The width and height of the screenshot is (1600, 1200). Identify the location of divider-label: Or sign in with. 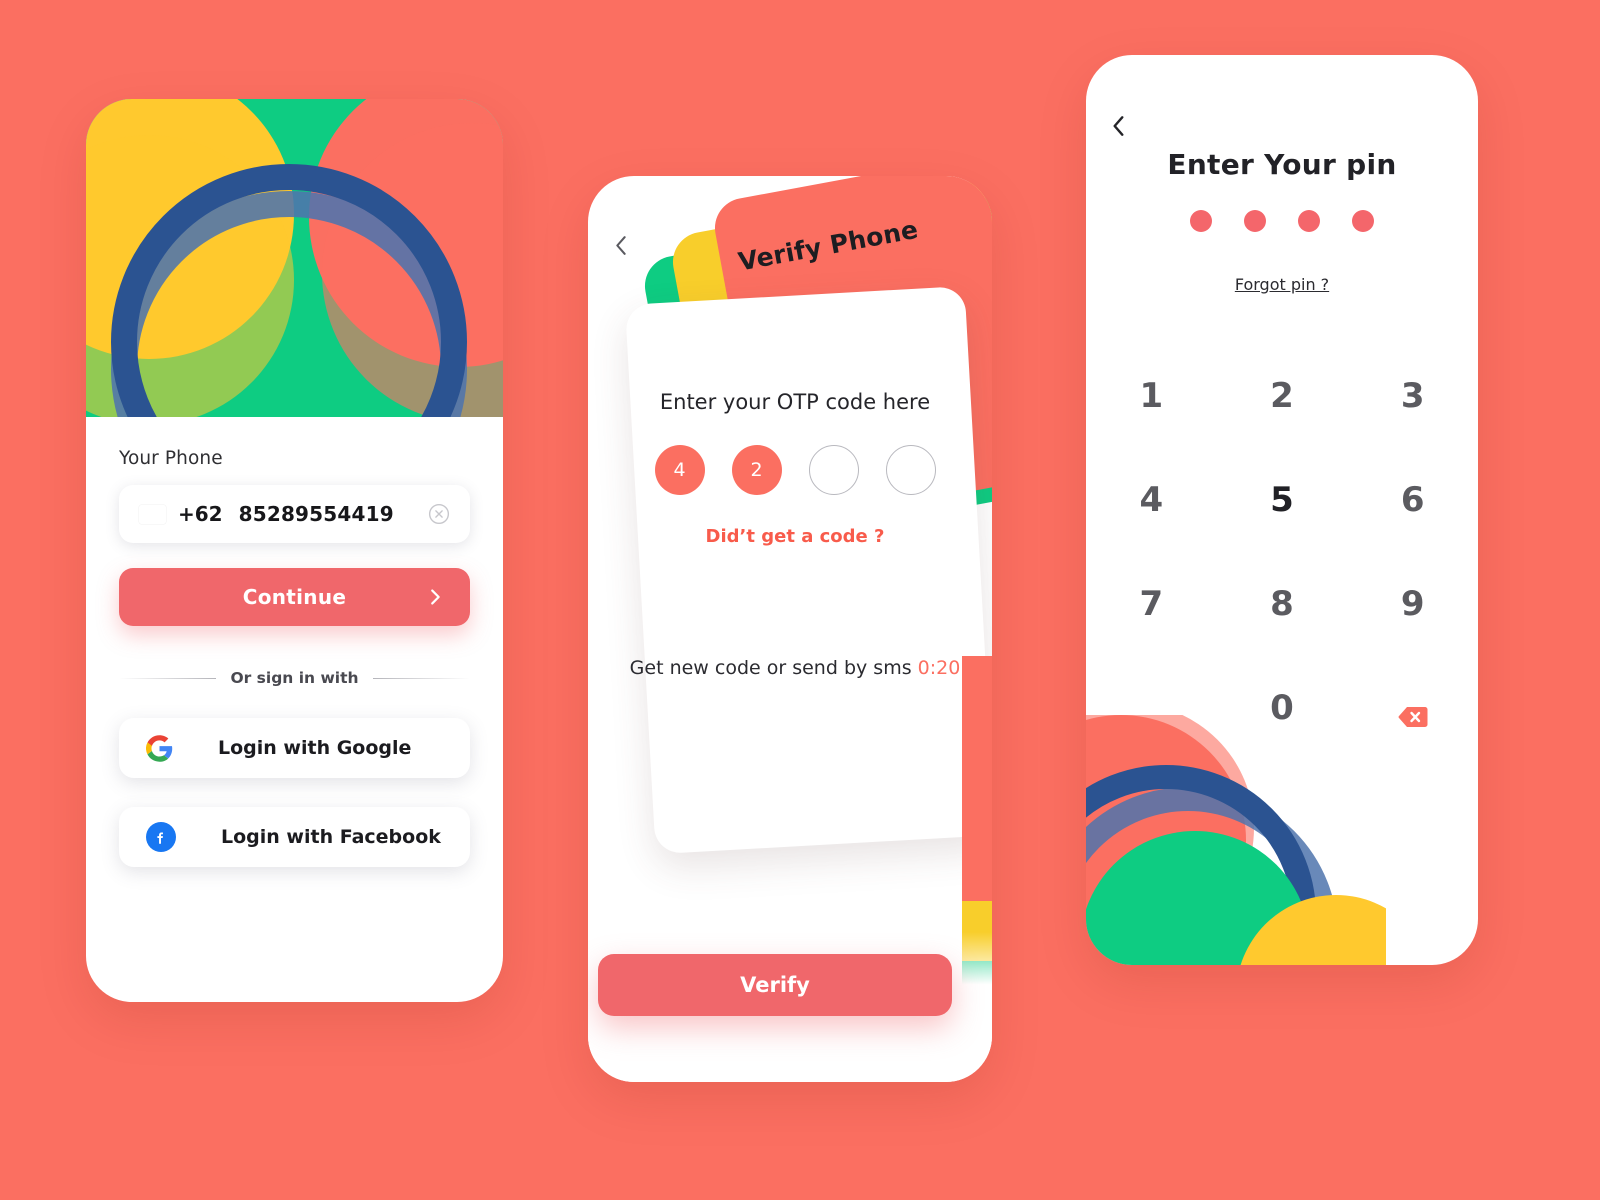
(294, 678).